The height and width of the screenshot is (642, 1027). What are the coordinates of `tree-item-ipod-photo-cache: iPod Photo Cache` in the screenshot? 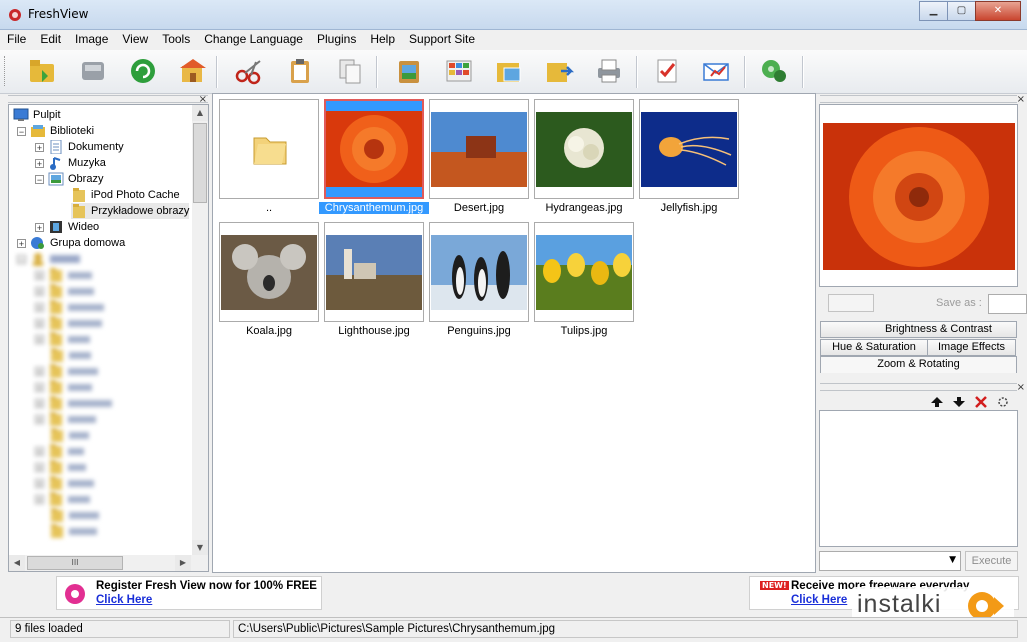 It's located at (125, 195).